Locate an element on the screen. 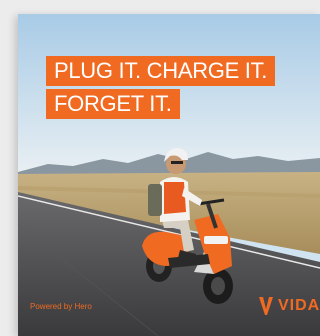 The width and height of the screenshot is (320, 336). powered-by-text: Powered by Hero is located at coordinates (61, 306).